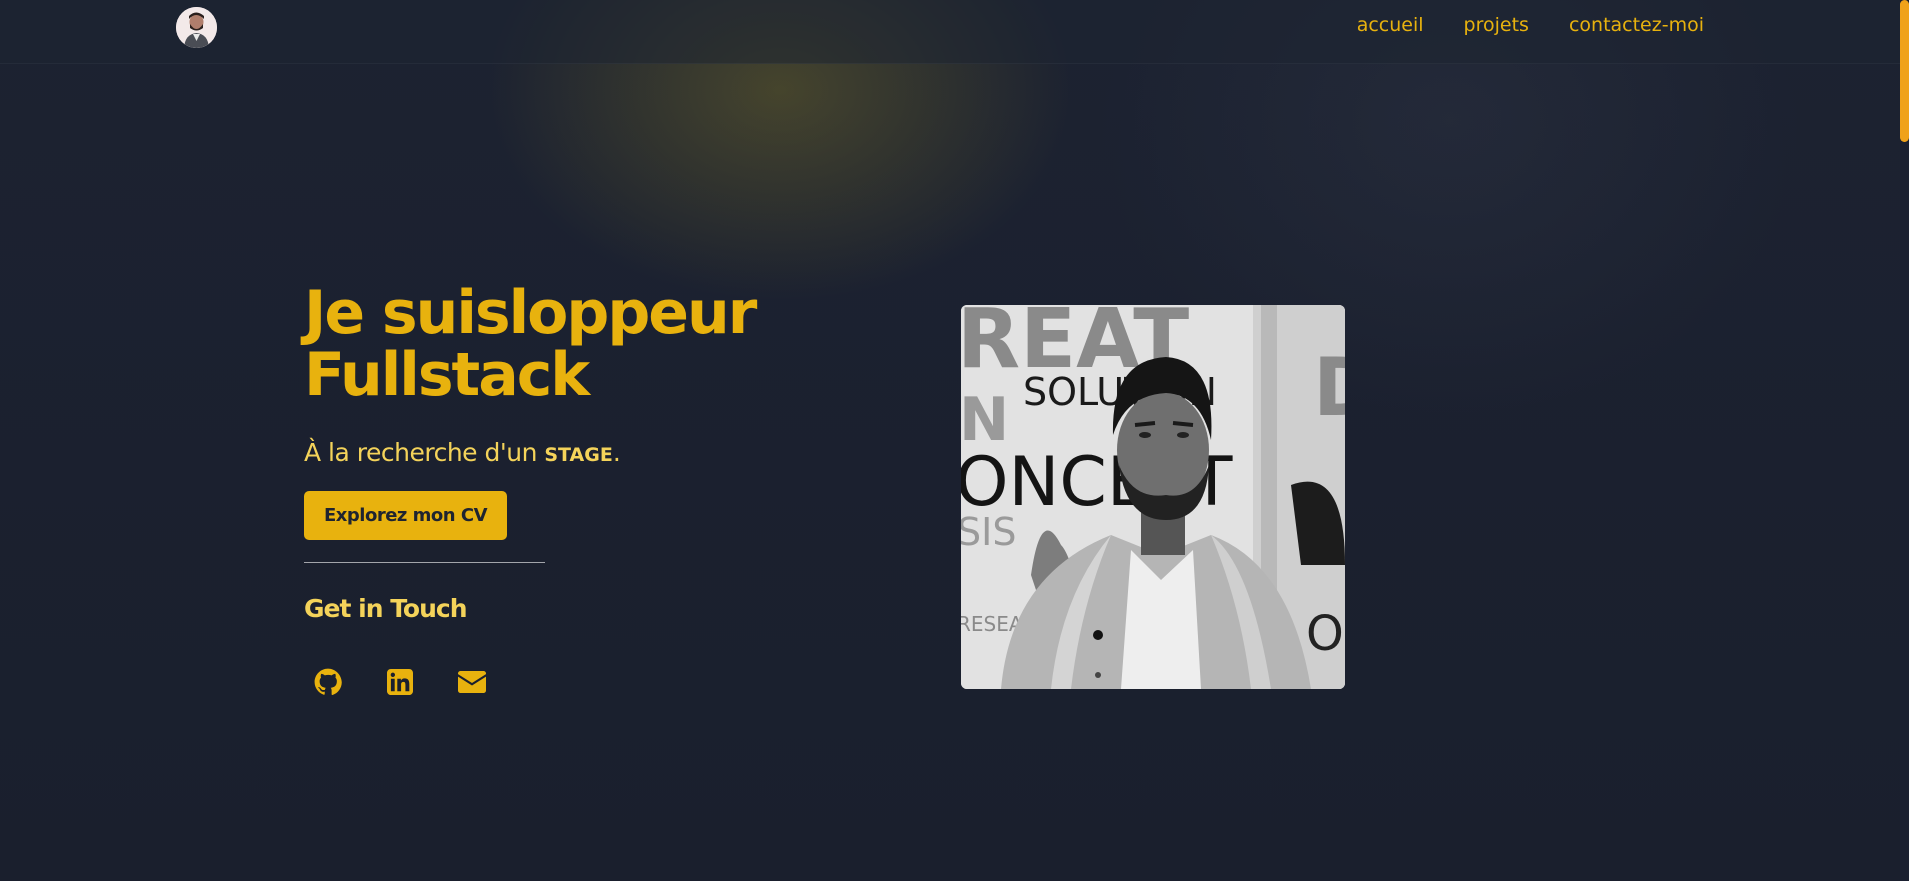 The height and width of the screenshot is (881, 1909). I want to click on hero-subtitle-prefix: À la recherche d'un, so click(424, 452).